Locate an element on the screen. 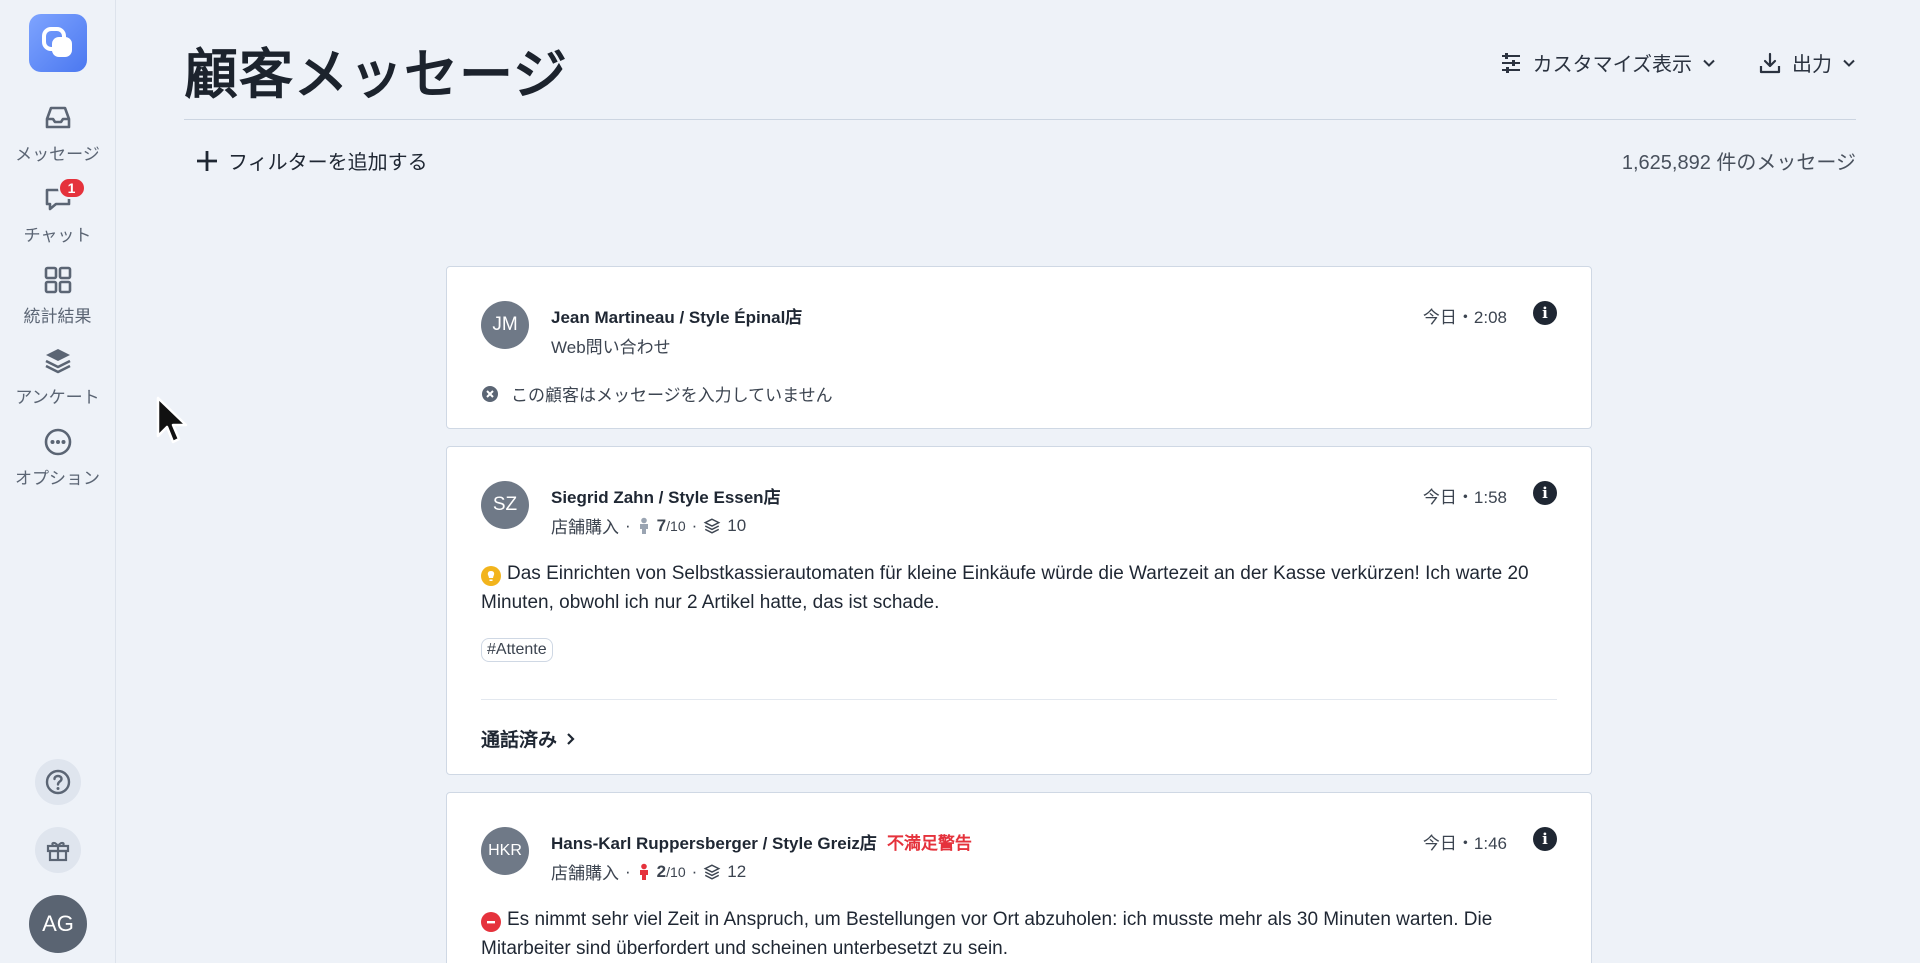  sidebar-item-options: オプション is located at coordinates (58, 456).